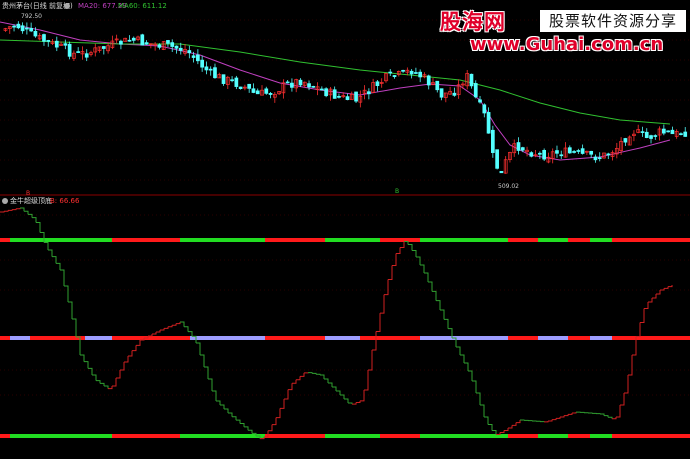 Image resolution: width=690 pixels, height=459 pixels. What do you see at coordinates (142, 6) in the screenshot?
I see `ma60-label: MA60: 611.12` at bounding box center [142, 6].